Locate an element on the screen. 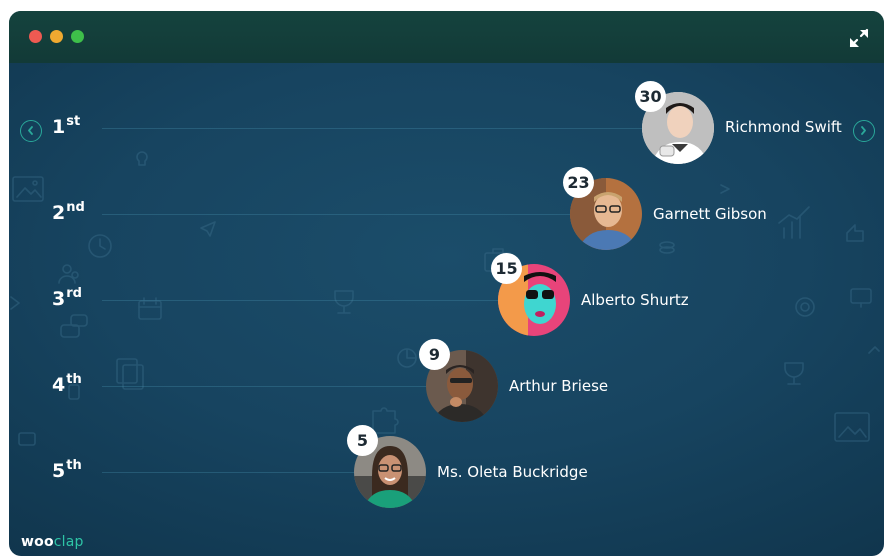 This screenshot has height=556, width=887. maximize-window-button is located at coordinates (77, 36).